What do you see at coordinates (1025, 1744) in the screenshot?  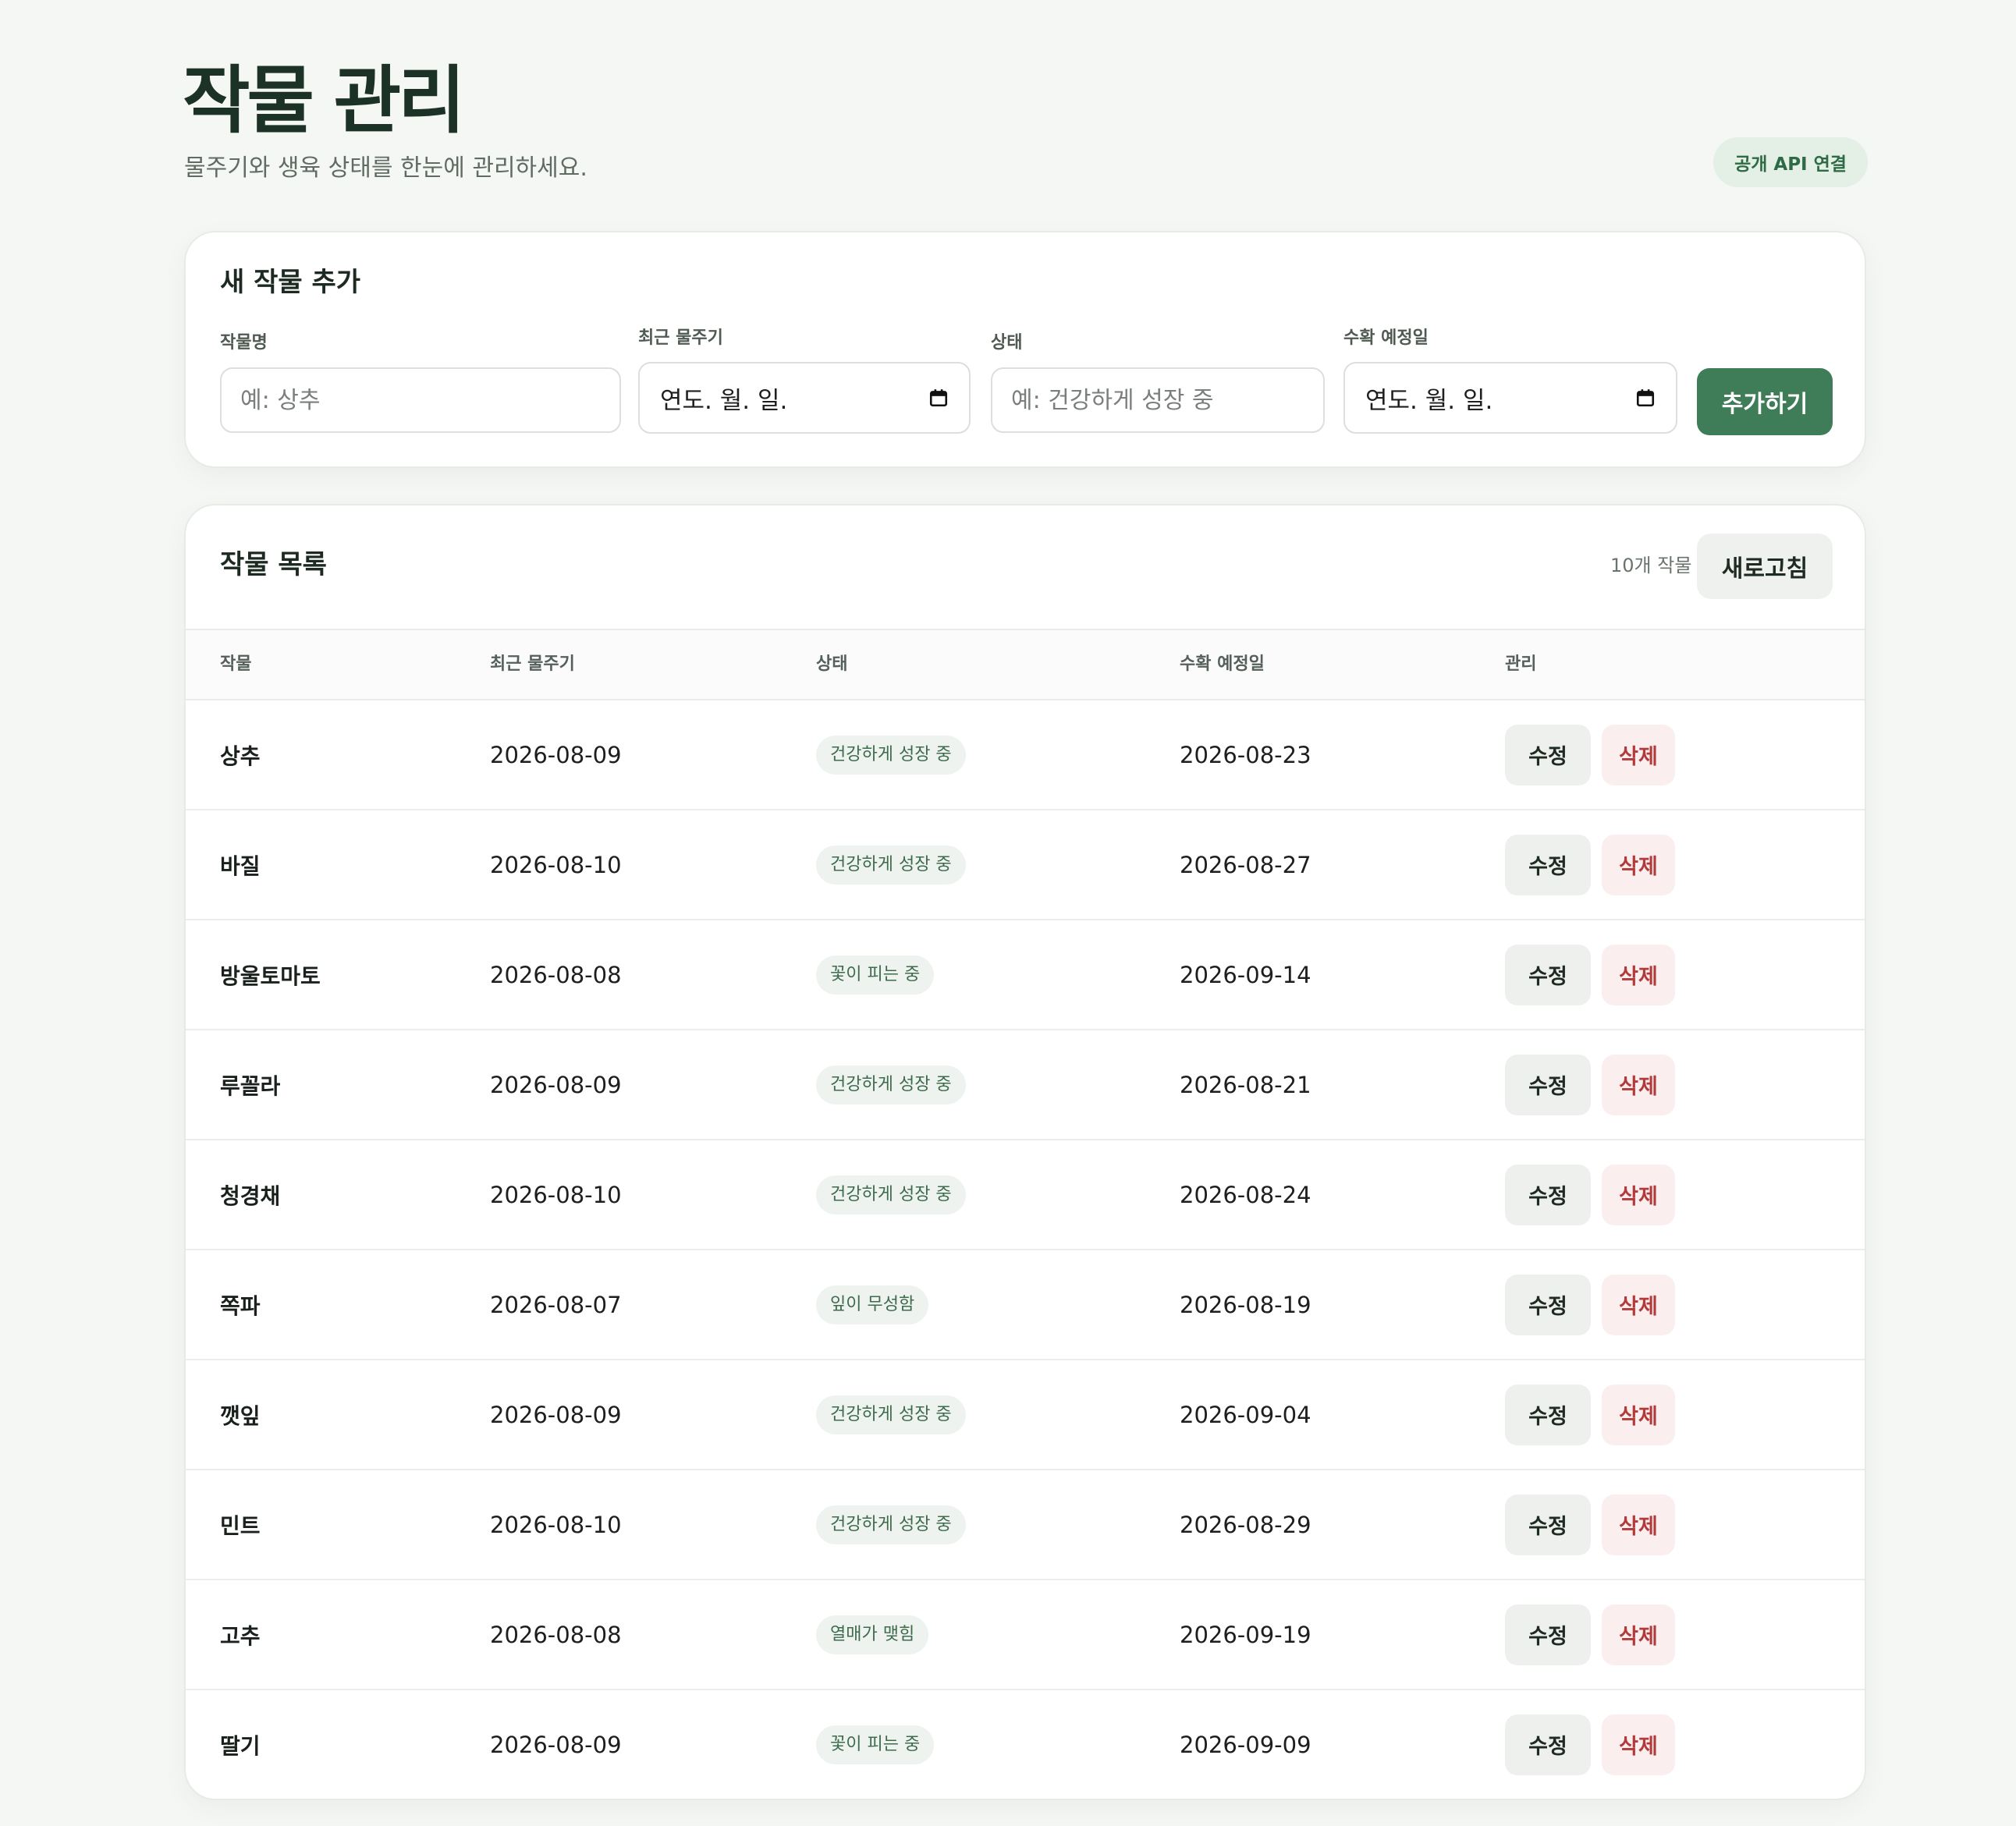 I see `table-row: 딸기 2026-08-09 꽃이 피는 중 2026-09-09 수정 삭제` at bounding box center [1025, 1744].